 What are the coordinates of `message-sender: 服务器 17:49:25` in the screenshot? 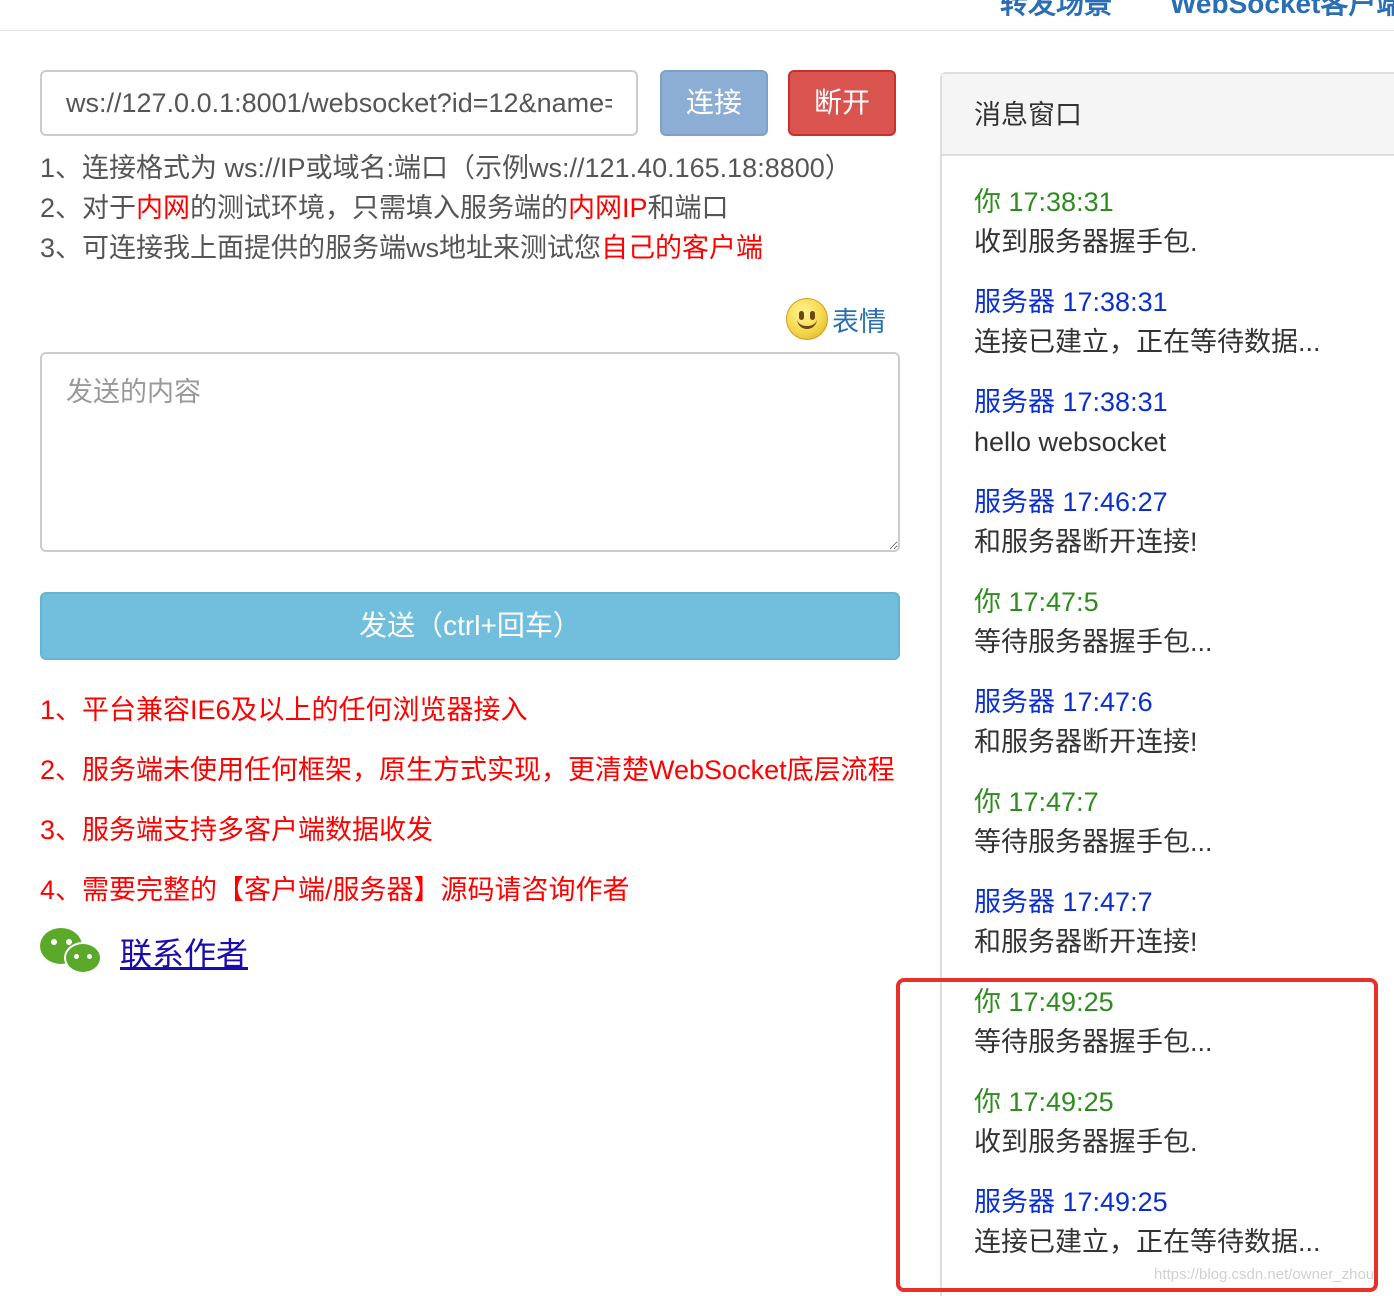 It's located at (1071, 1202).